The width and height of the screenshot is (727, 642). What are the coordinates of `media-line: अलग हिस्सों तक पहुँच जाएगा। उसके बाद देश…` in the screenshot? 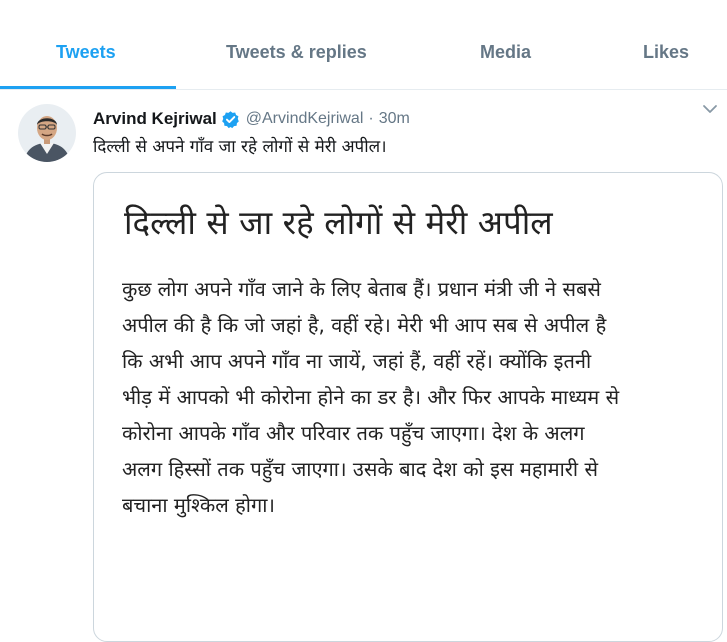 It's located at (360, 469).